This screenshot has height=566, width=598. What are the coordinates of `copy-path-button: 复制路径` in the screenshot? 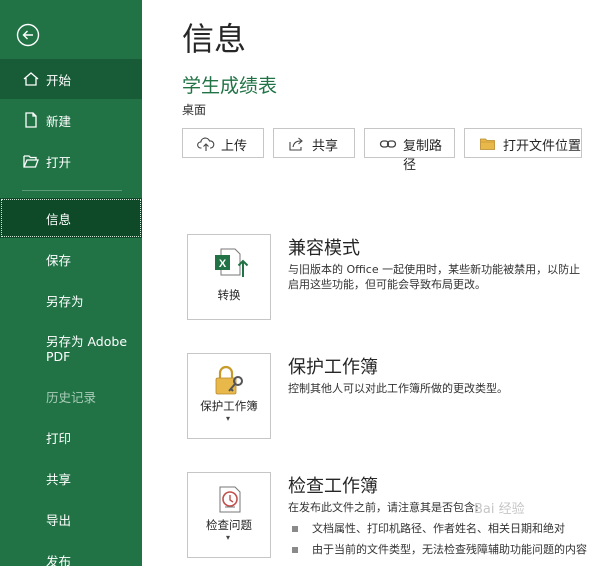 It's located at (409, 150).